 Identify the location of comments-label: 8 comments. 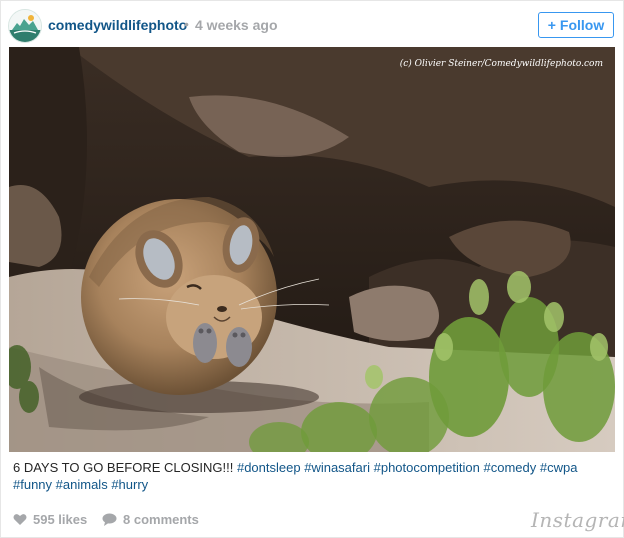
(161, 519).